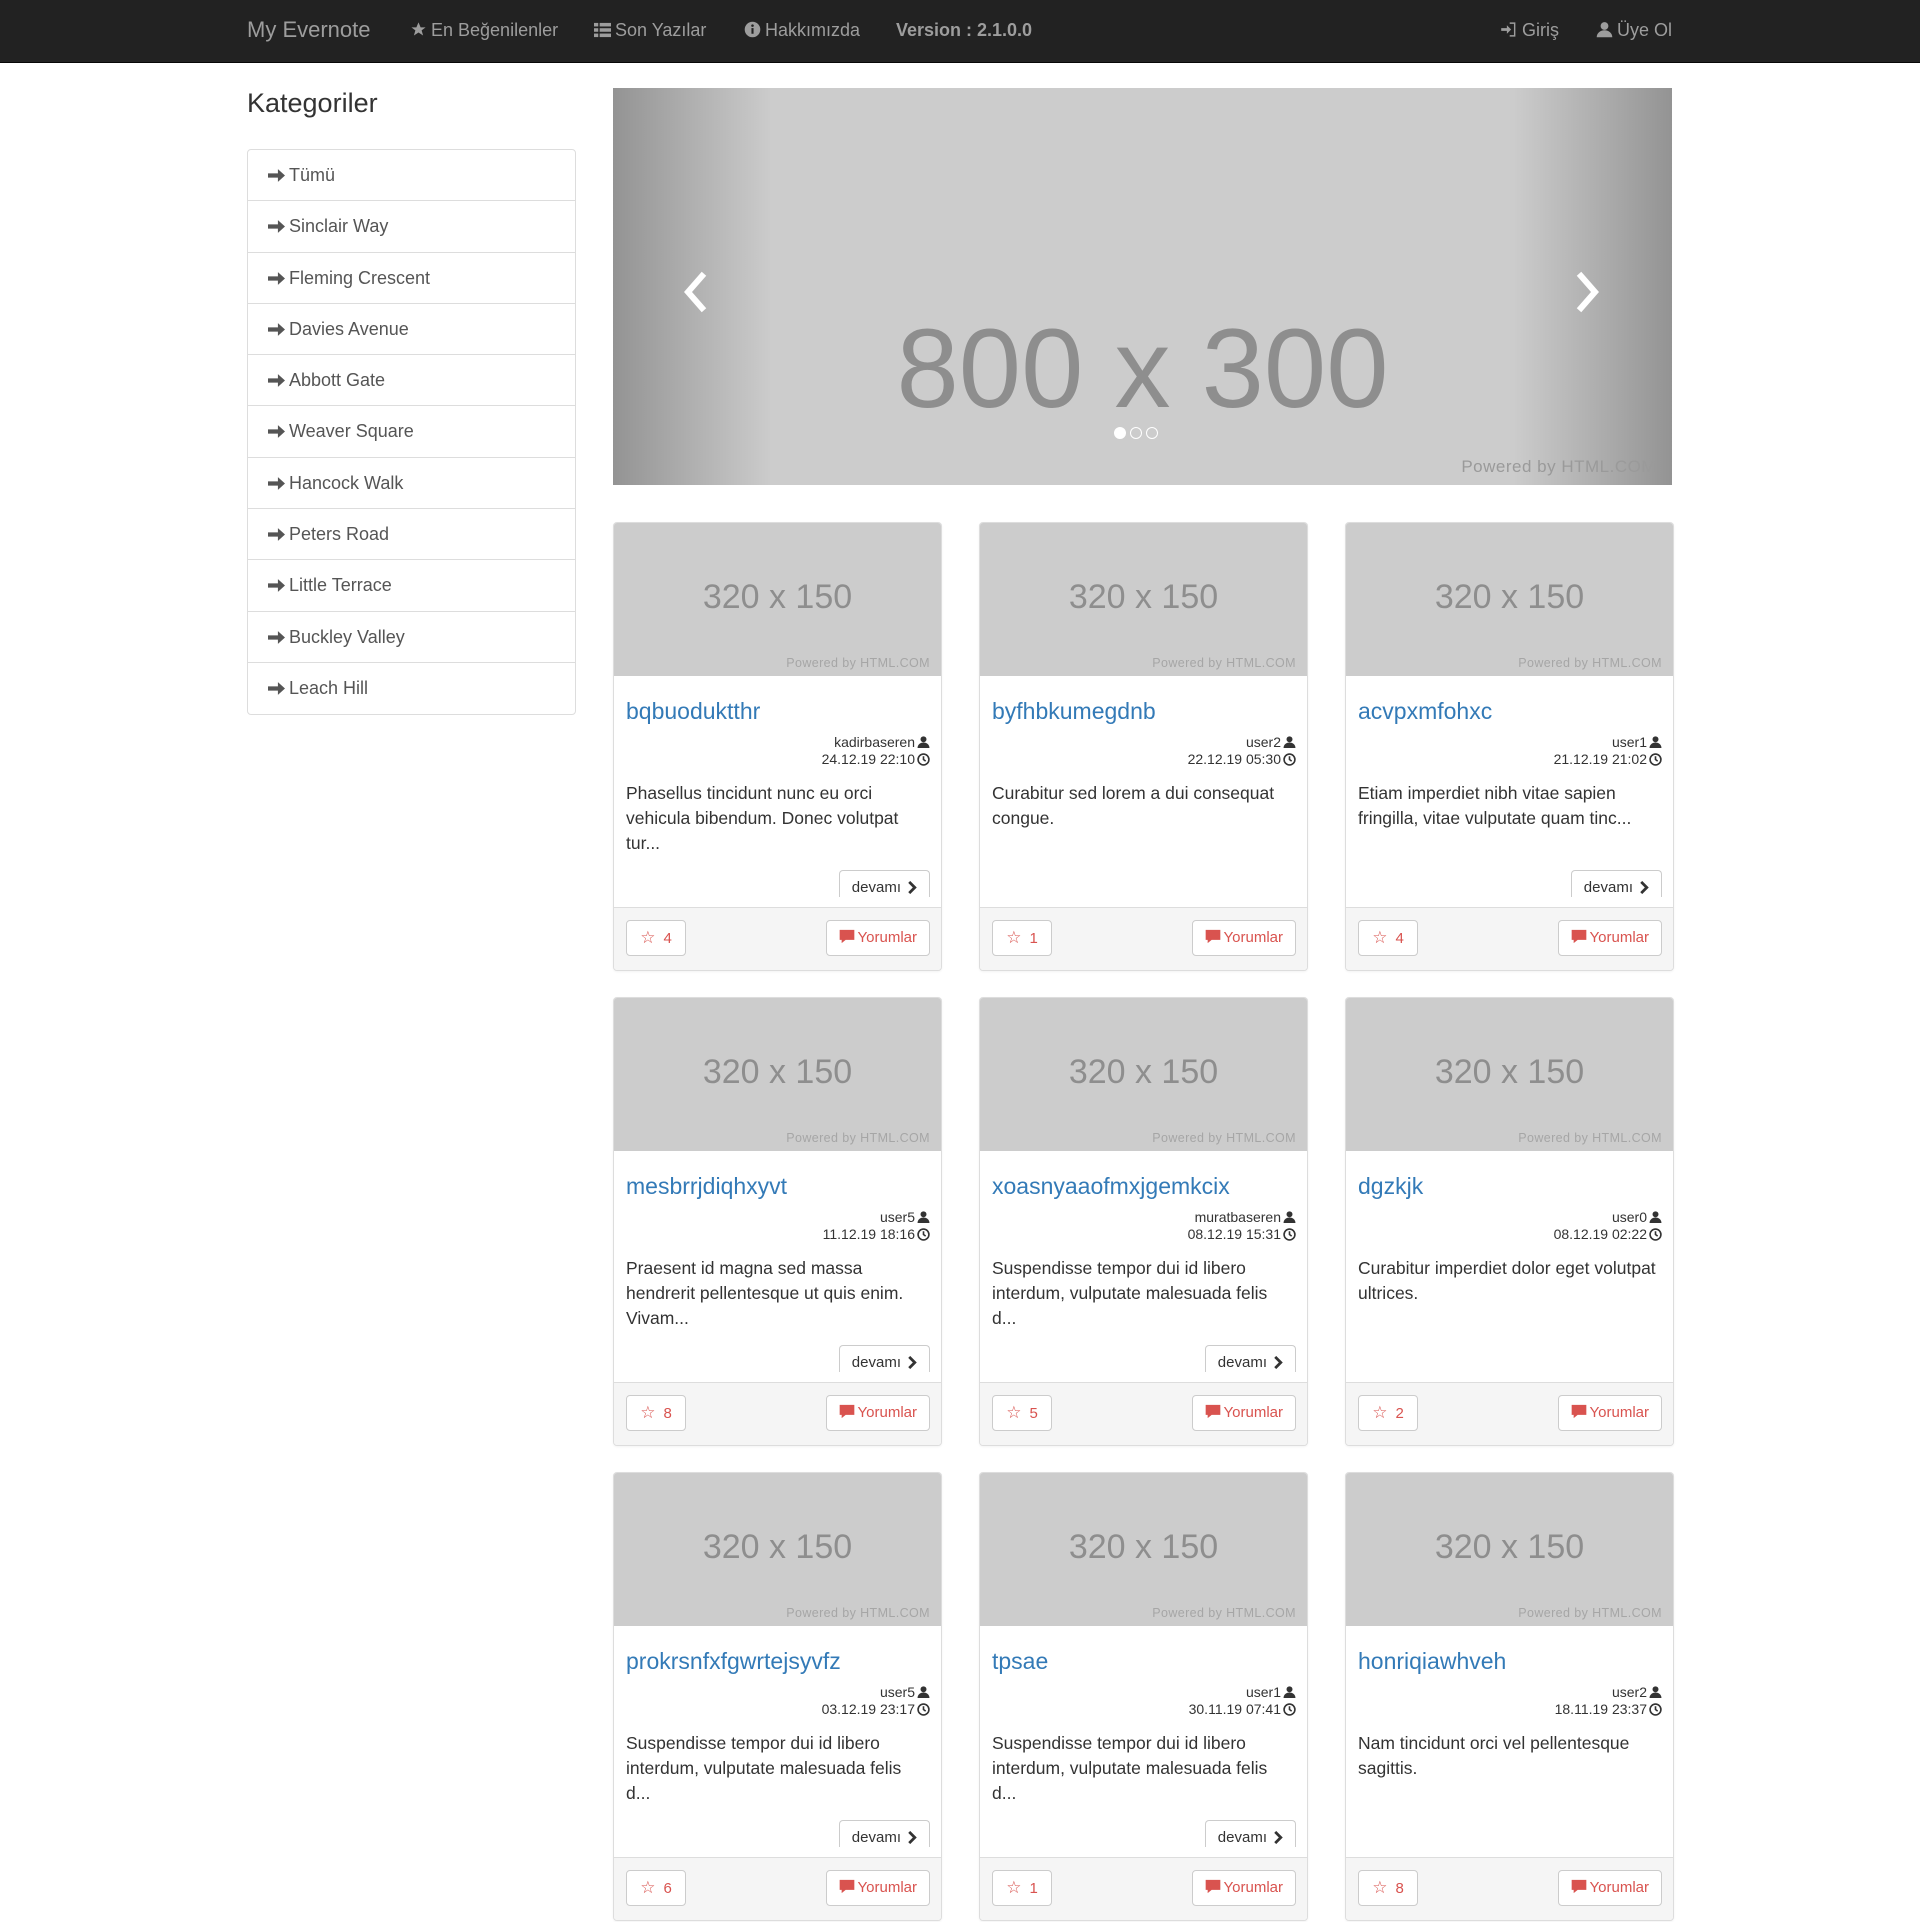 The width and height of the screenshot is (1920, 1922). Describe the element at coordinates (339, 226) in the screenshot. I see `category-label: Sinclair Way` at that location.